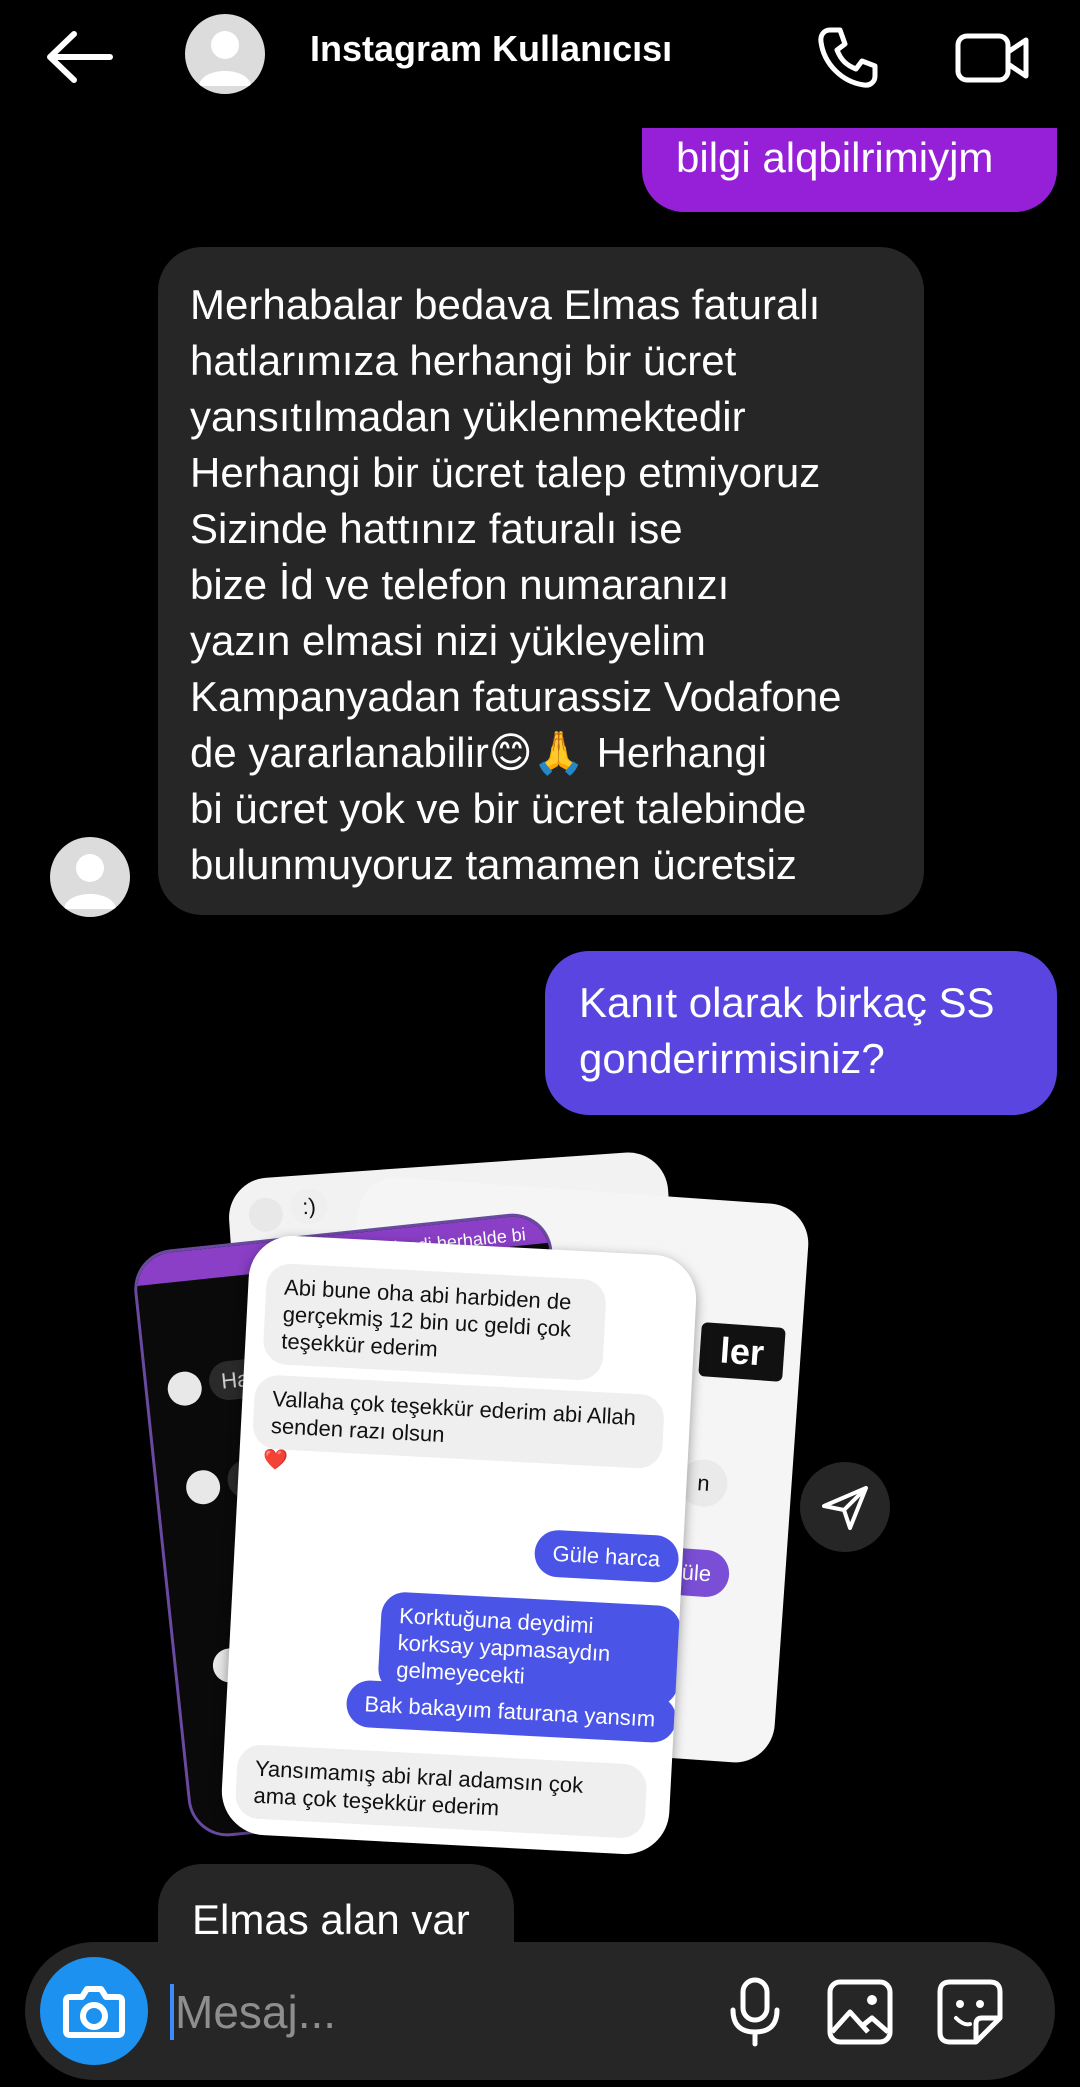 The image size is (1080, 2087). I want to click on message-outgoing: Kanıt olarak birkaç SS gonderirmisiniz?, so click(801, 1033).